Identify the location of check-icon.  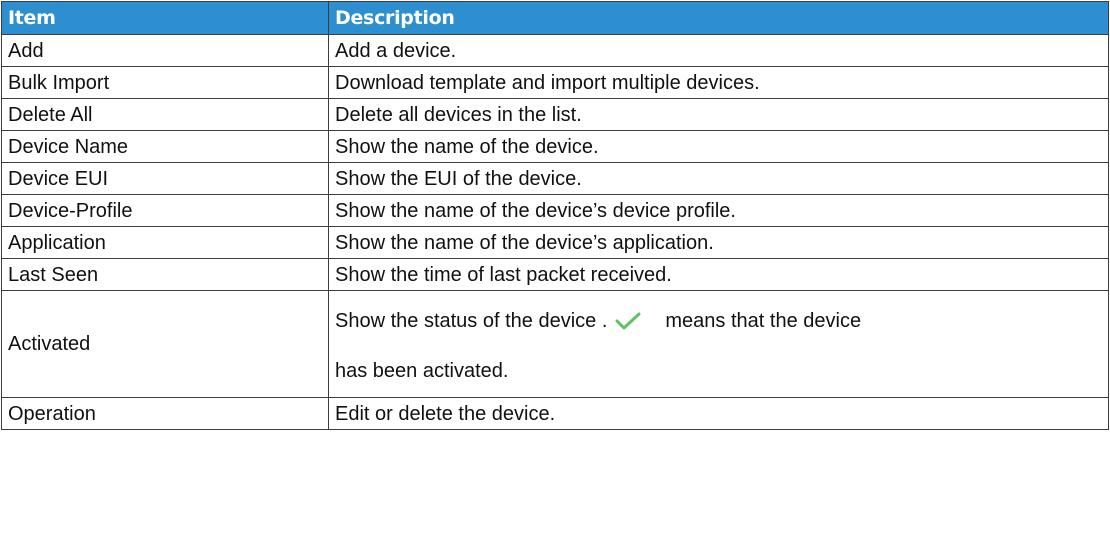
(628, 321).